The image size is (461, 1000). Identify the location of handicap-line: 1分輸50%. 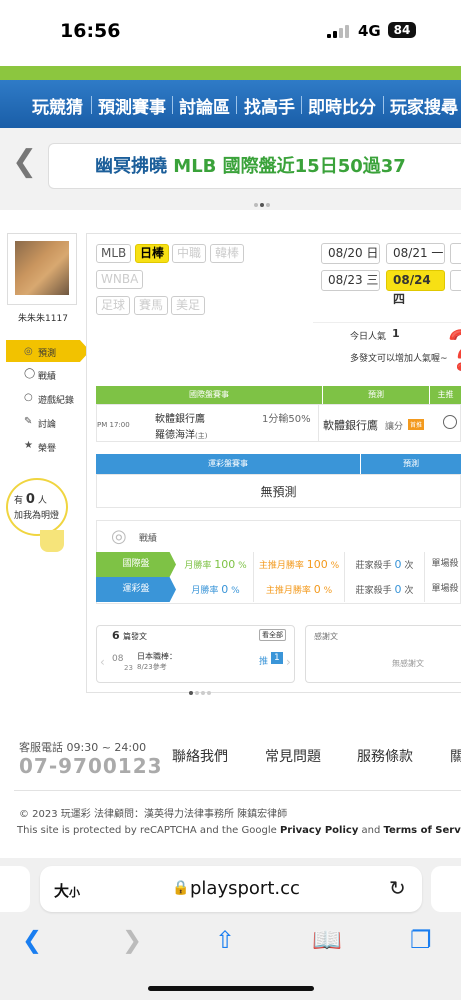
(286, 419).